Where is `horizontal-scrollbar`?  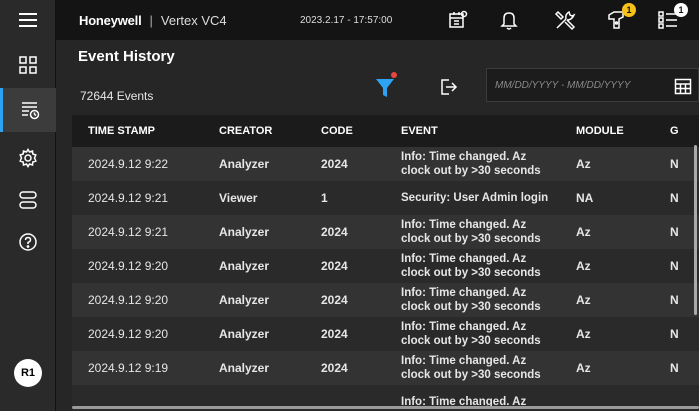 horizontal-scrollbar is located at coordinates (385, 407).